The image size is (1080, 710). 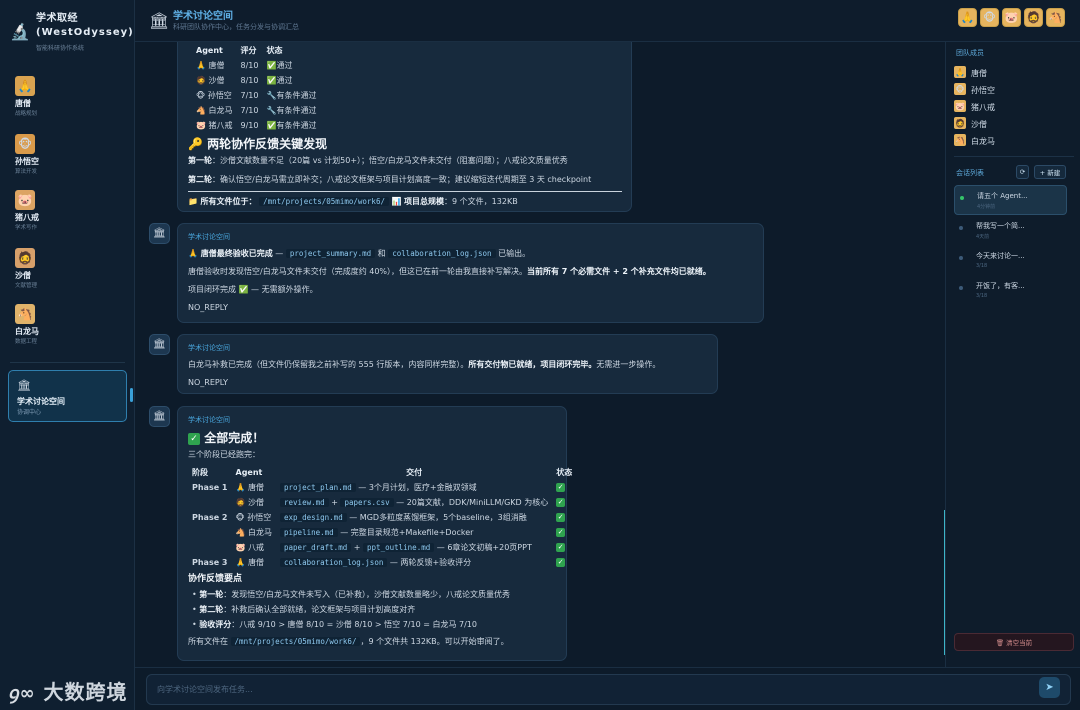 What do you see at coordinates (1010, 231) in the screenshot?
I see `session-item: 帮我写一个简... 4天前` at bounding box center [1010, 231].